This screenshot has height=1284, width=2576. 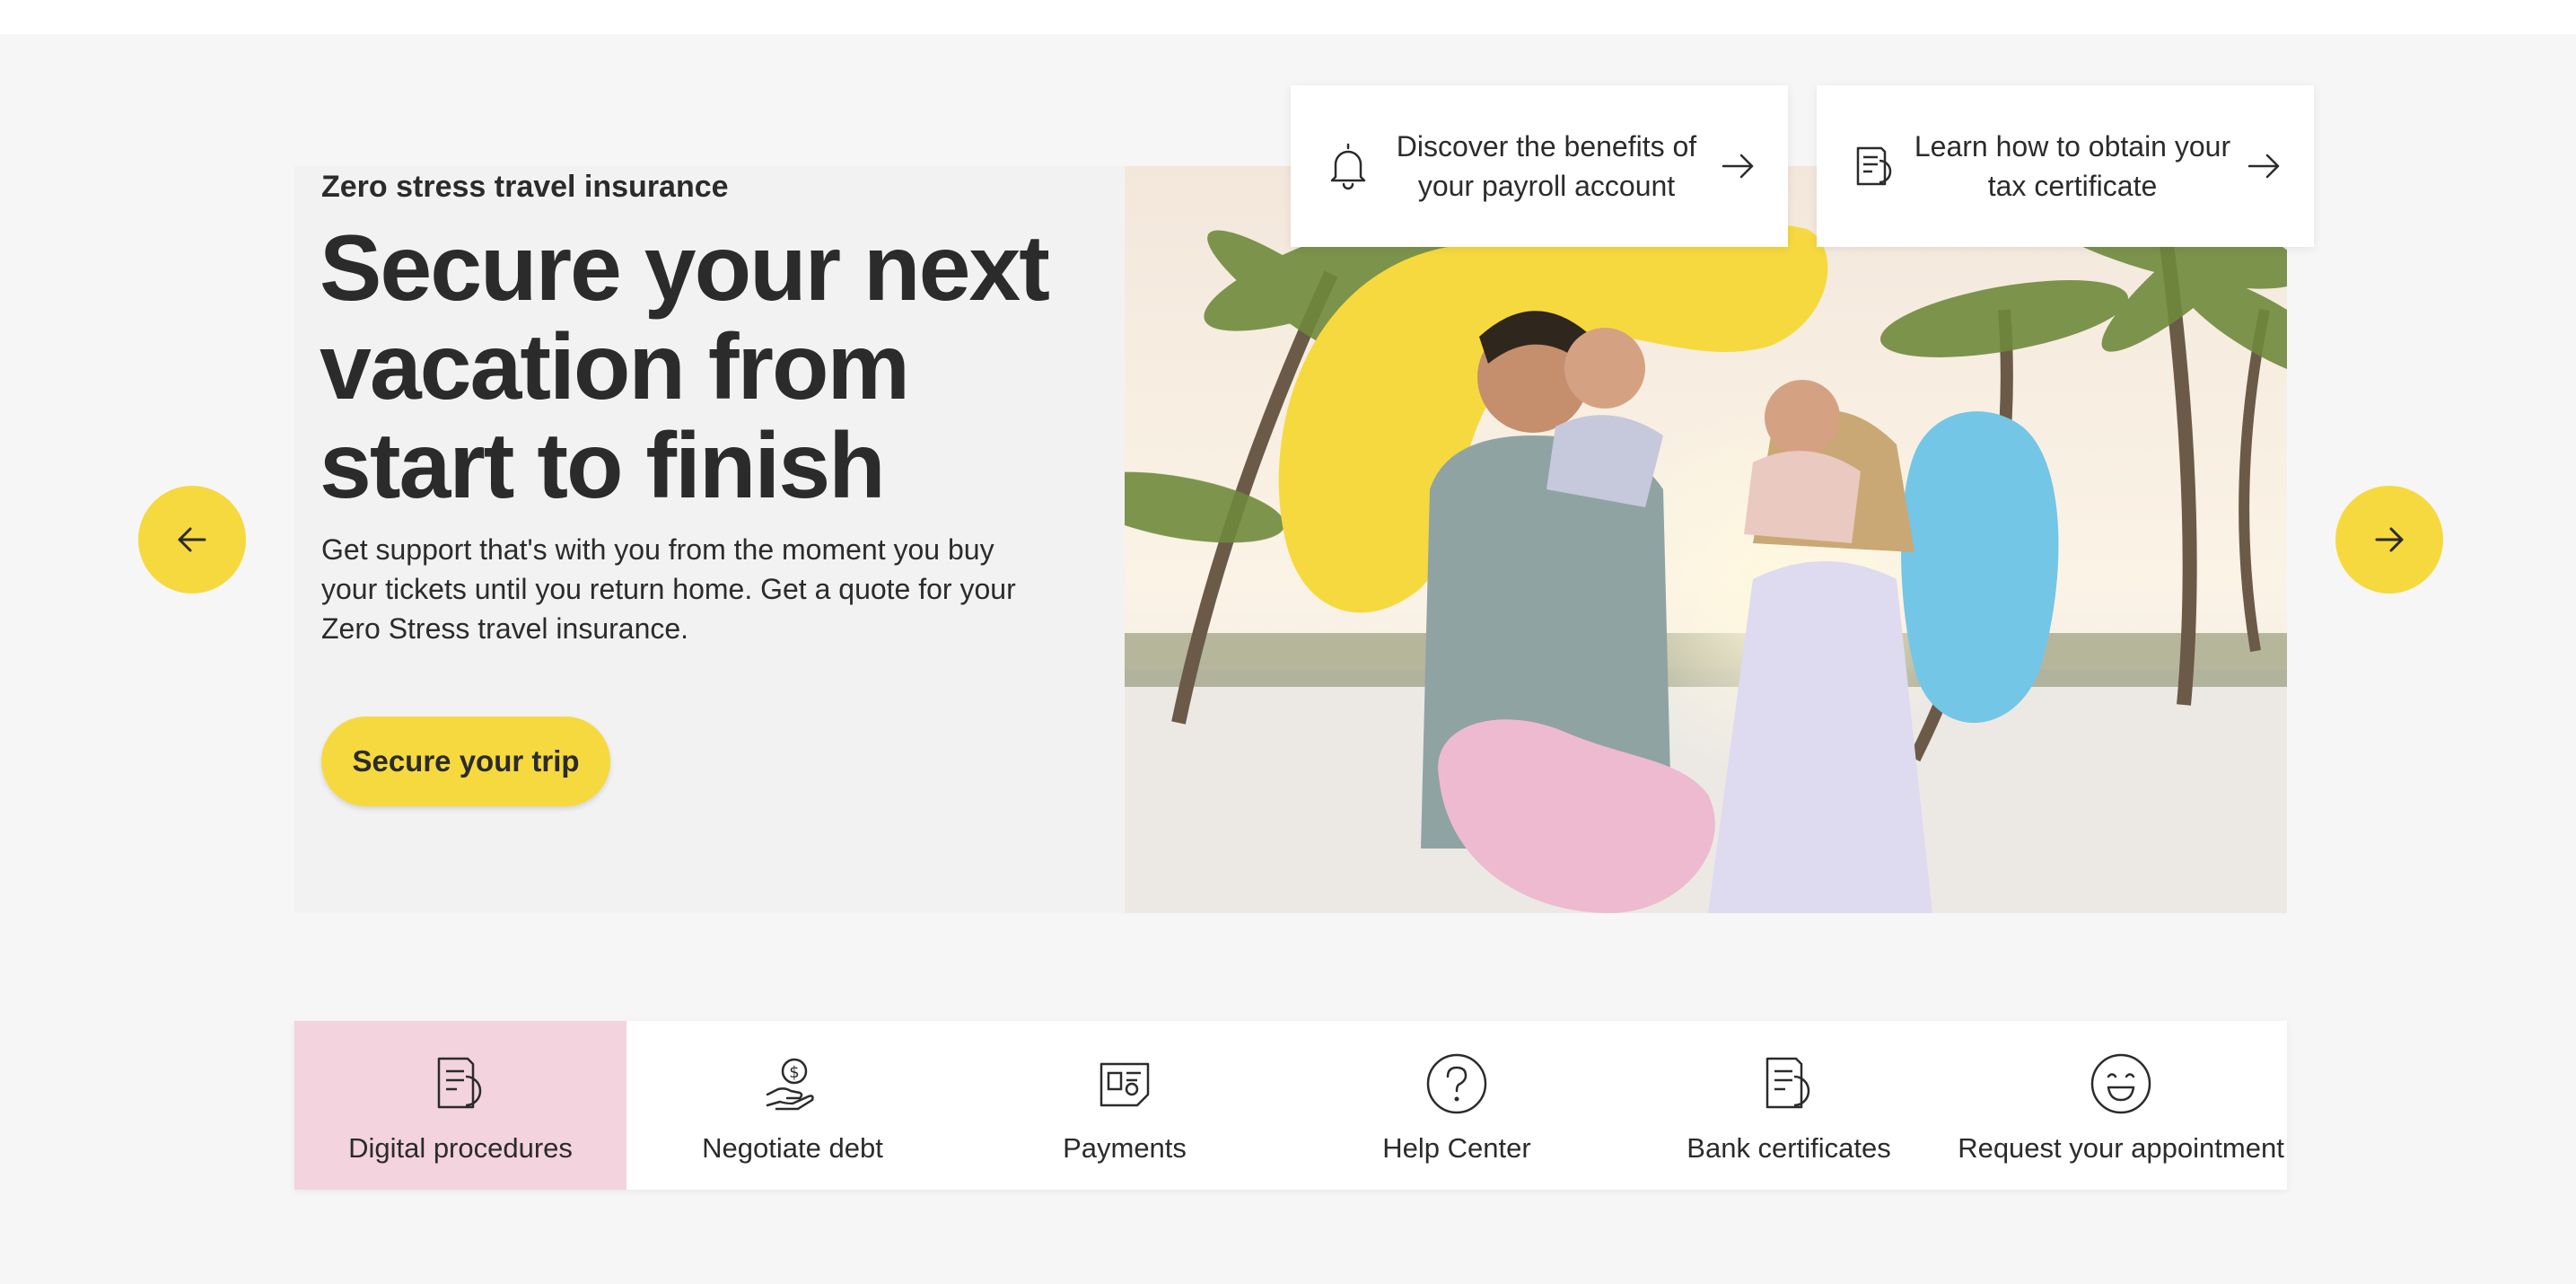 I want to click on carousel-next-button, so click(x=2389, y=540).